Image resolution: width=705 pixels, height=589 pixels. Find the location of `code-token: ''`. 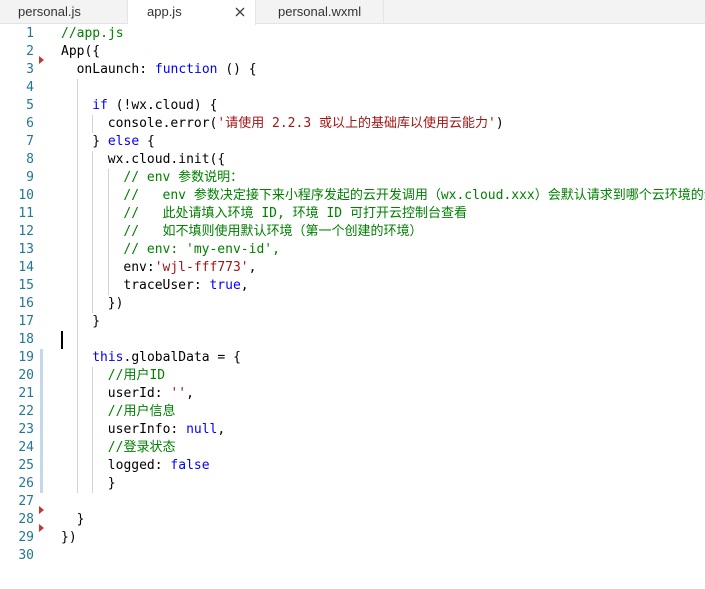

code-token: '' is located at coordinates (178, 393).